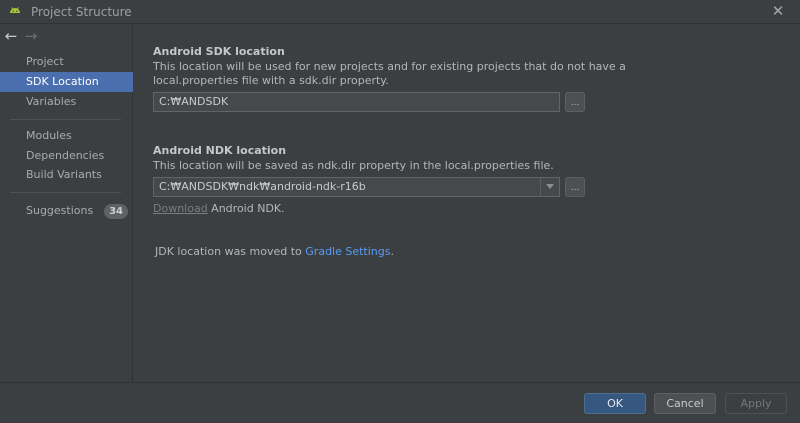 This screenshot has height=423, width=800. What do you see at coordinates (400, 402) in the screenshot?
I see `dialog-button-bar: OK Cancel Apply` at bounding box center [400, 402].